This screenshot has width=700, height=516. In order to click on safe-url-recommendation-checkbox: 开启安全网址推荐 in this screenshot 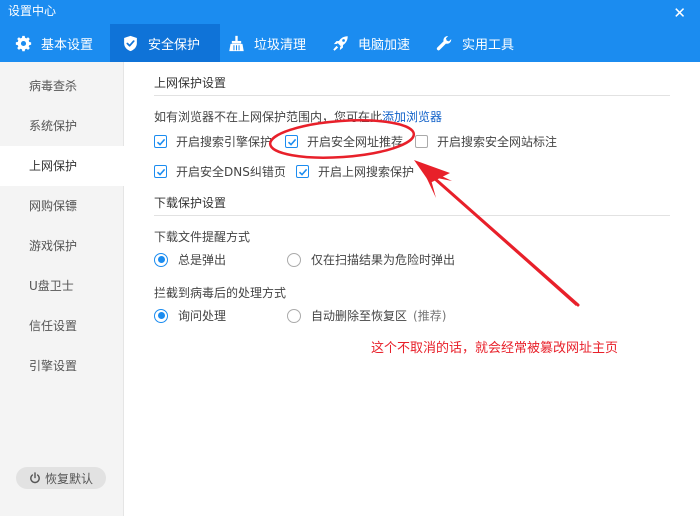, I will do `click(344, 141)`.